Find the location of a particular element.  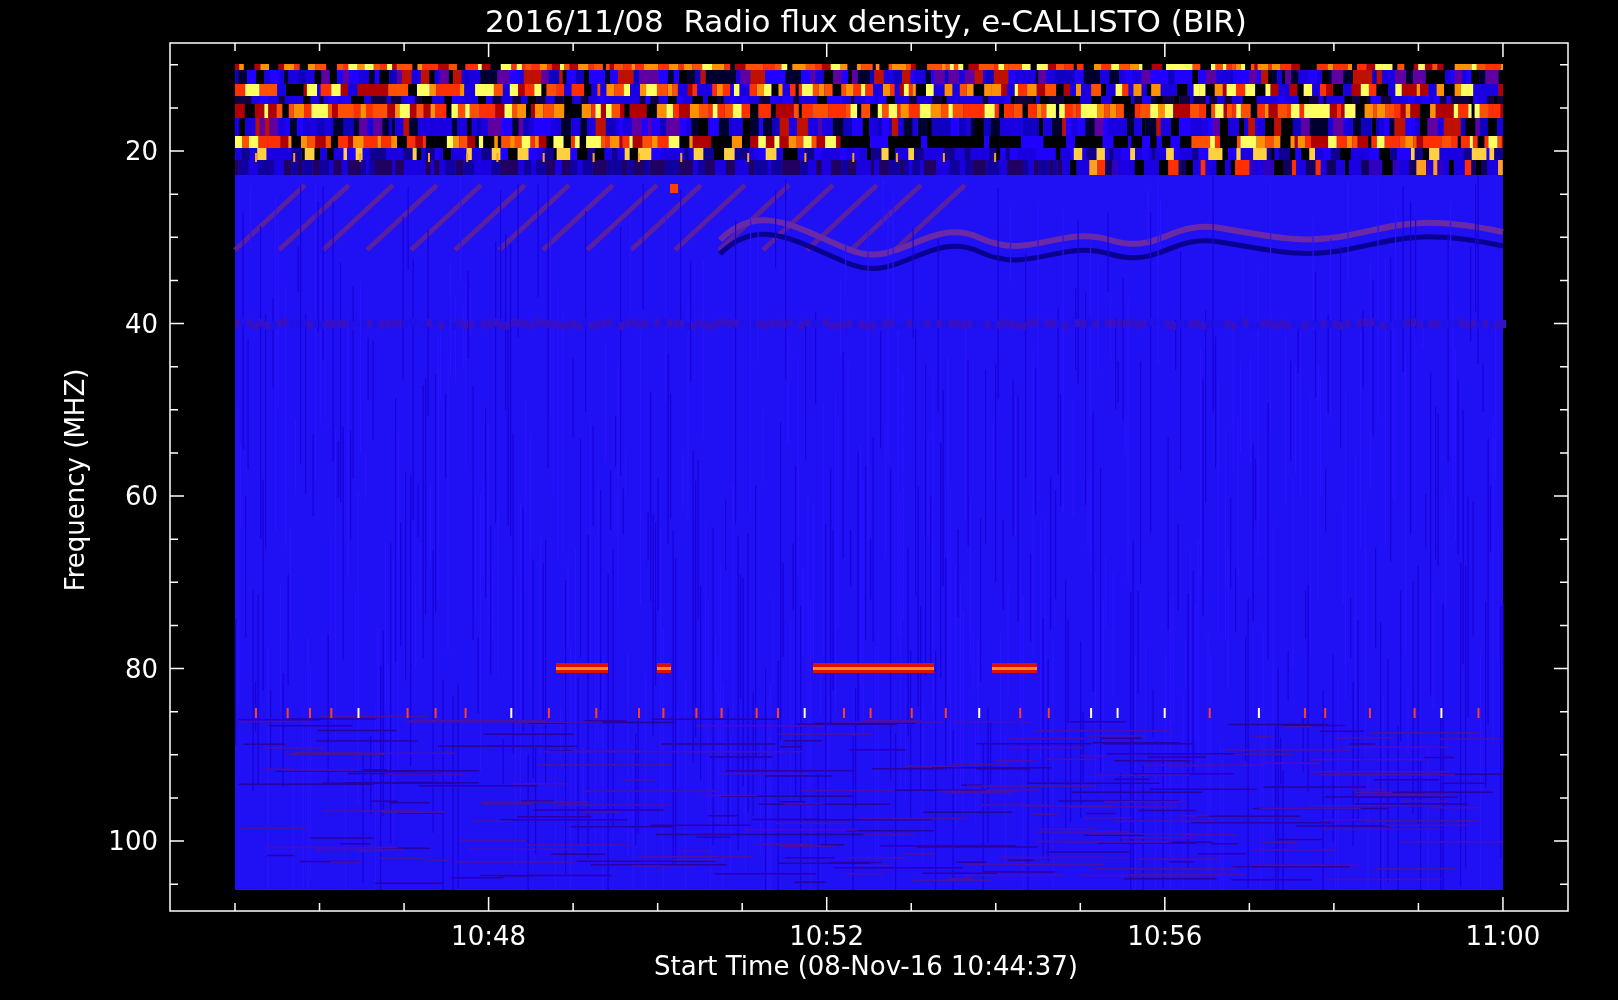

tick-label: 10:56 is located at coordinates (1165, 936).